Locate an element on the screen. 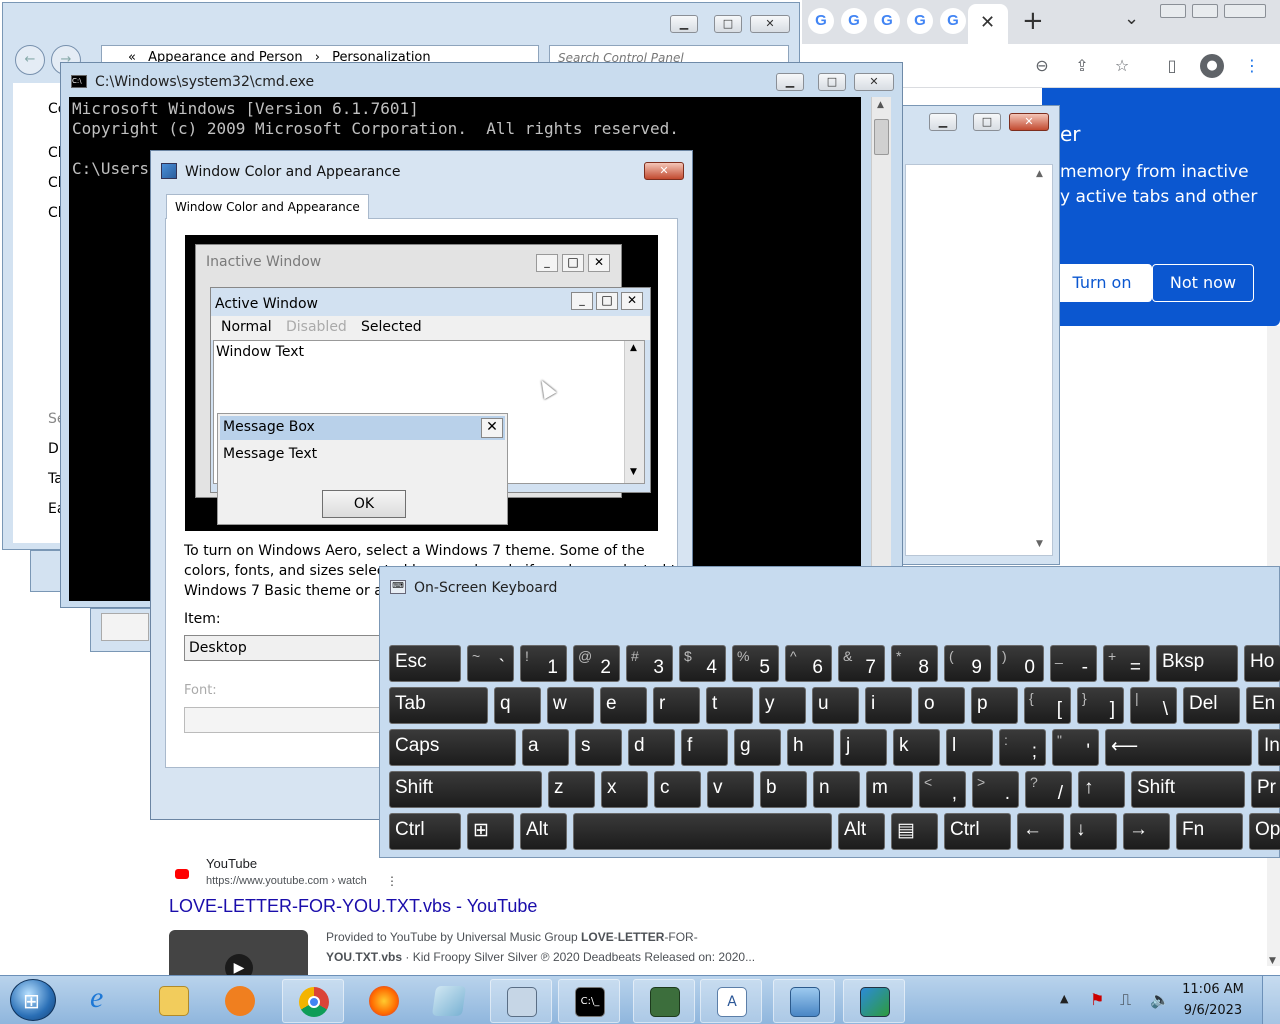  osk-key: Tab is located at coordinates (438, 705).